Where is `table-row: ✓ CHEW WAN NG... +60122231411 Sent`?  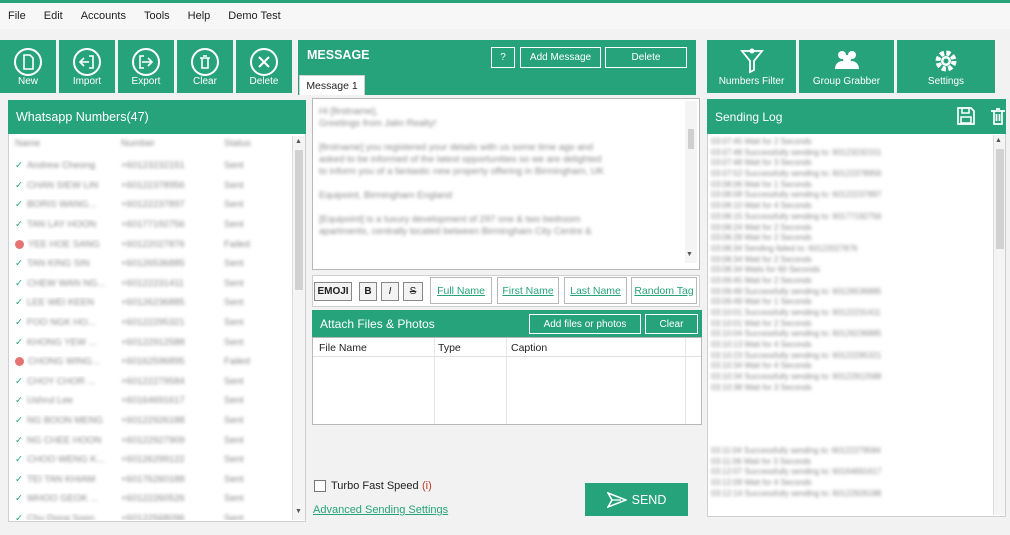
table-row: ✓ CHEW WAN NG... +60122231411 Sent is located at coordinates (149, 284).